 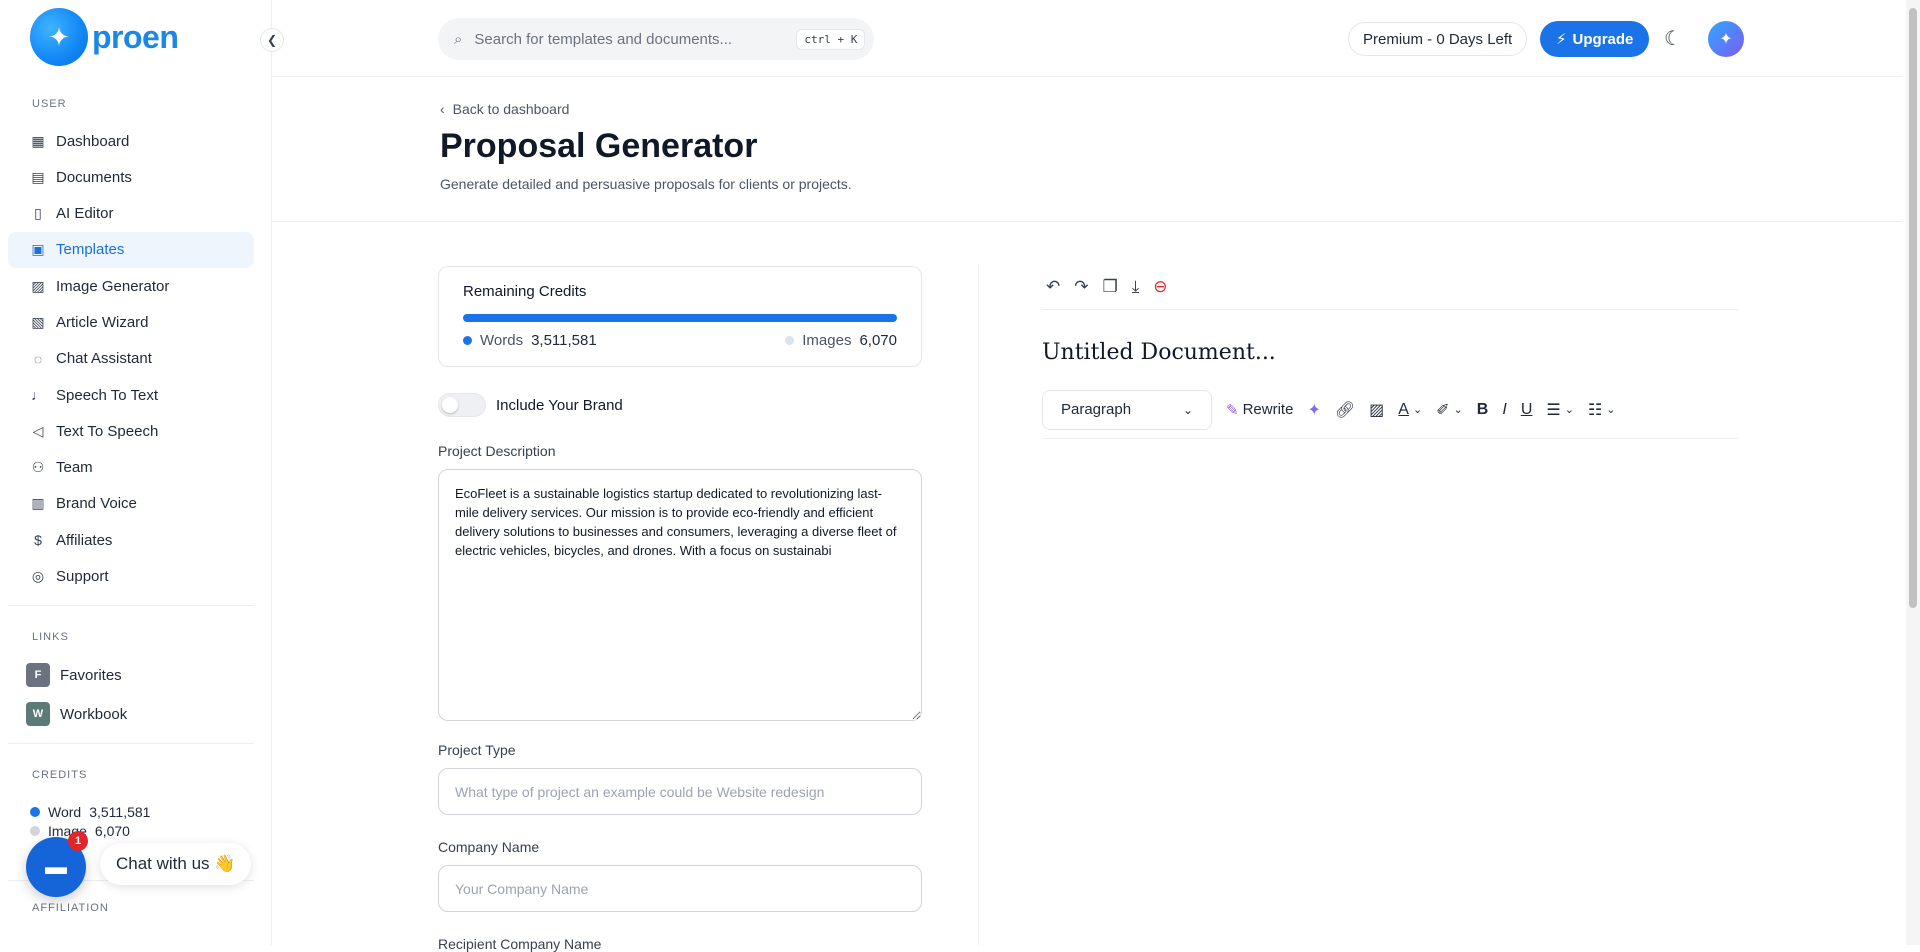 I want to click on credits-title: Remaining Credits, so click(x=525, y=291).